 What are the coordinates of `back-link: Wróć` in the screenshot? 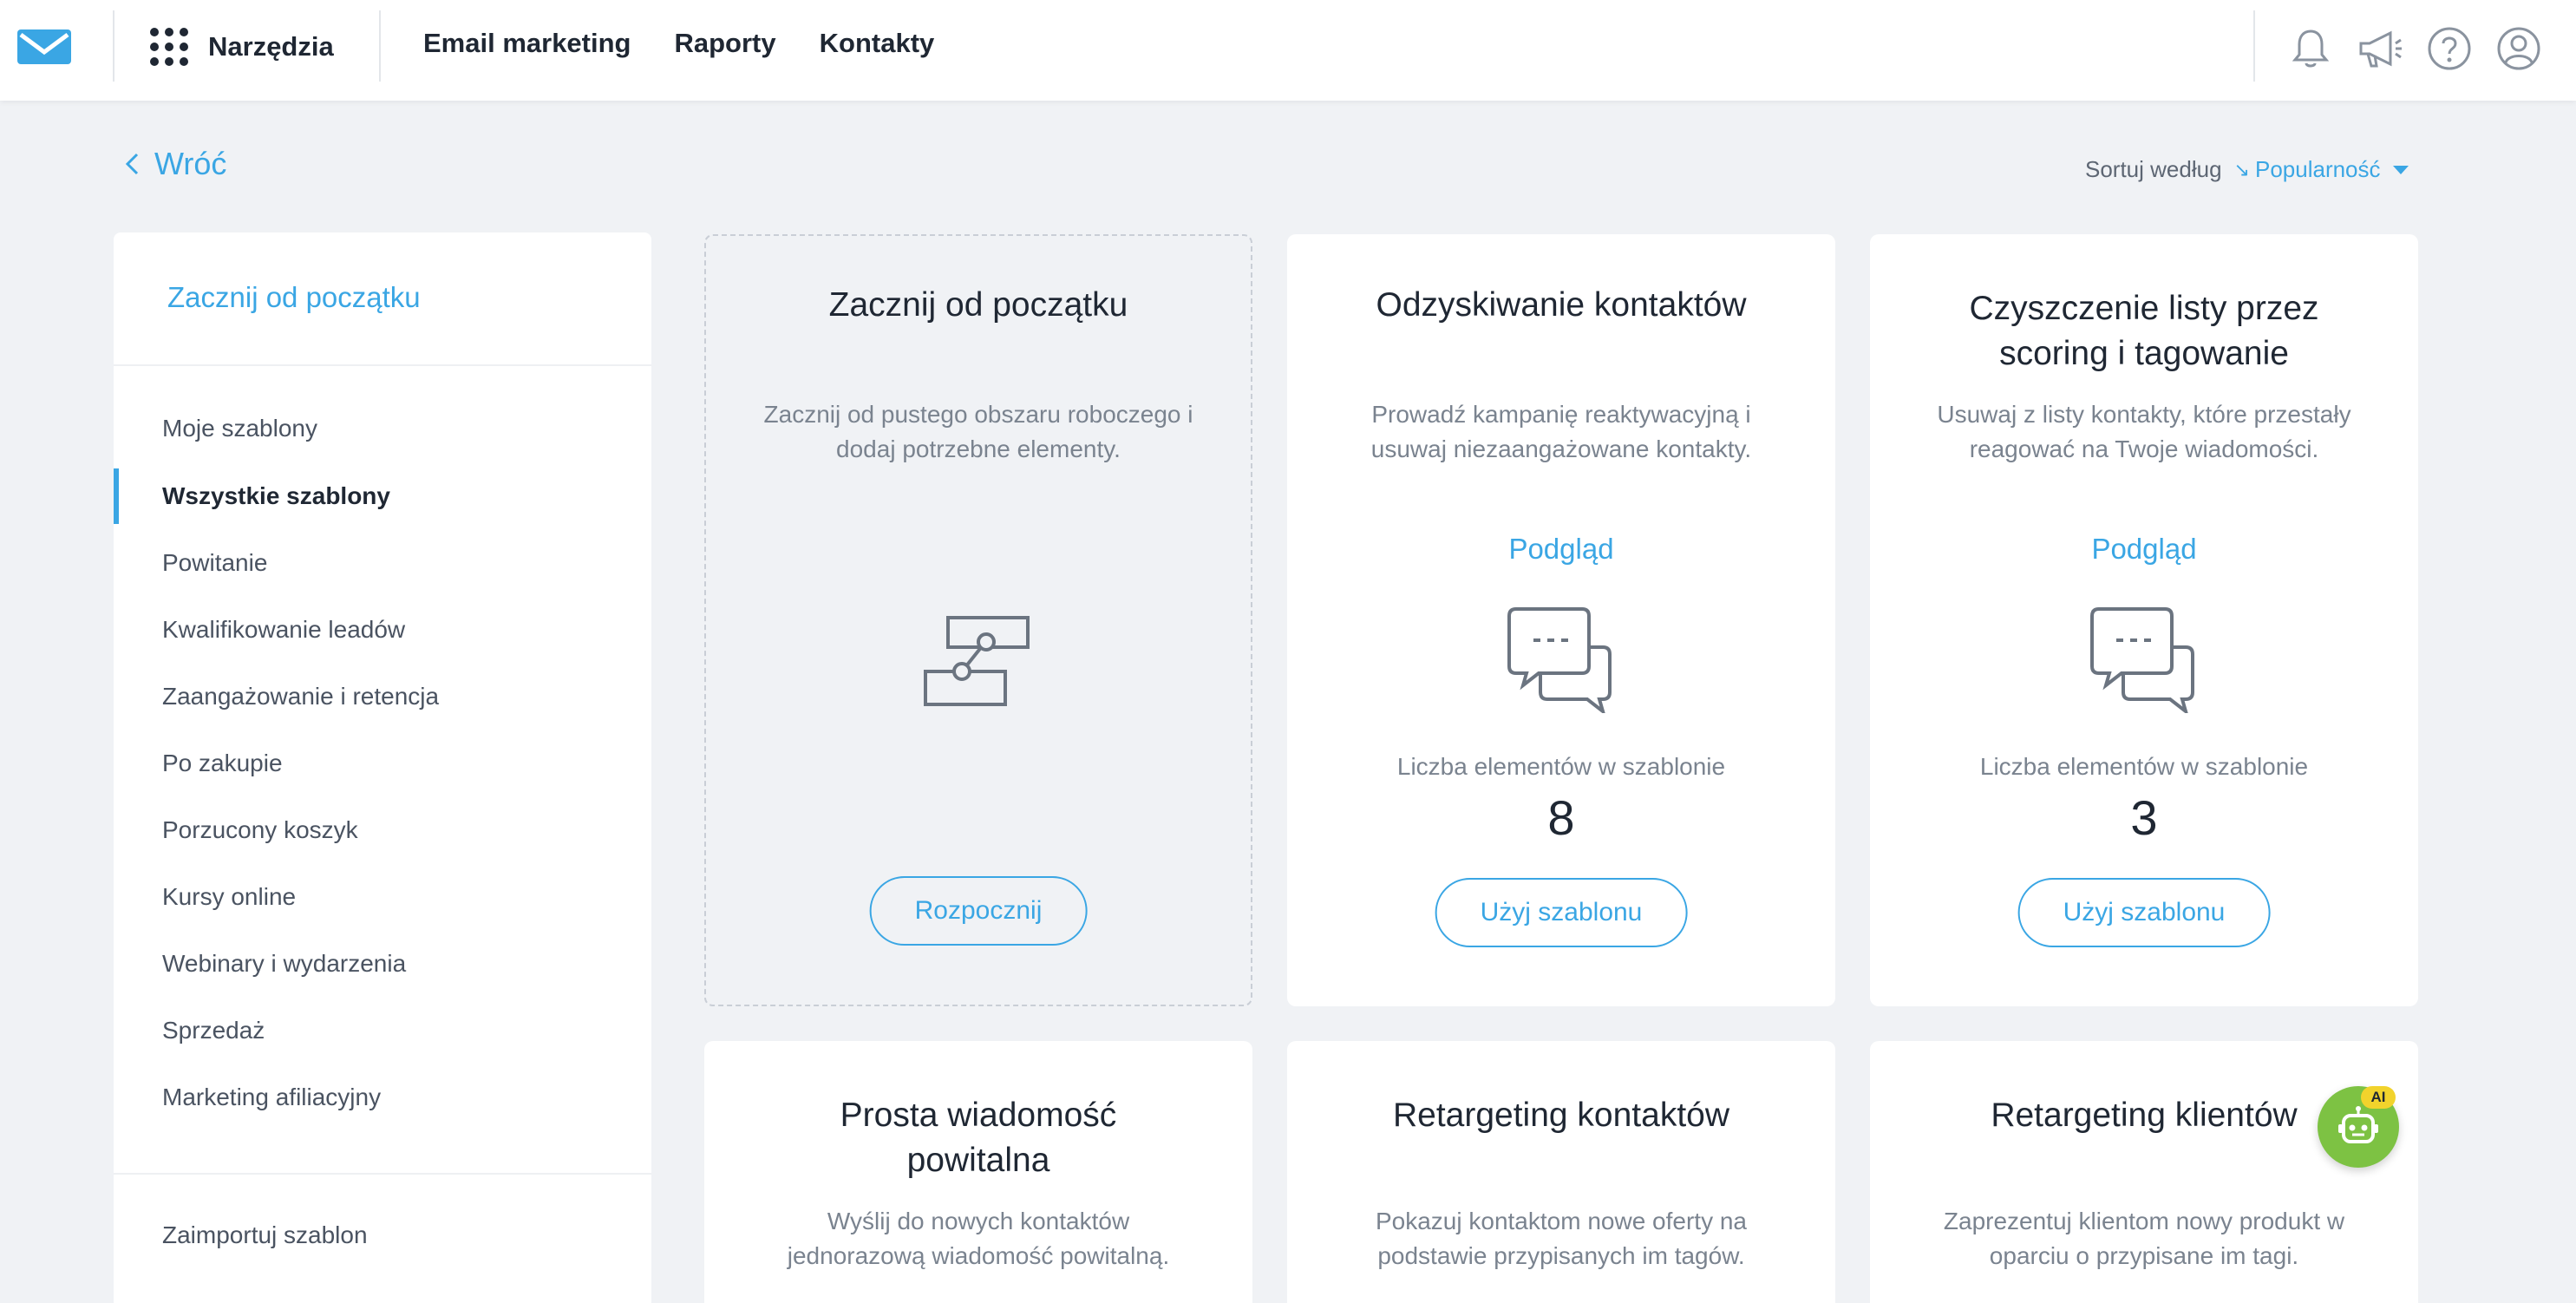 It's located at (174, 164).